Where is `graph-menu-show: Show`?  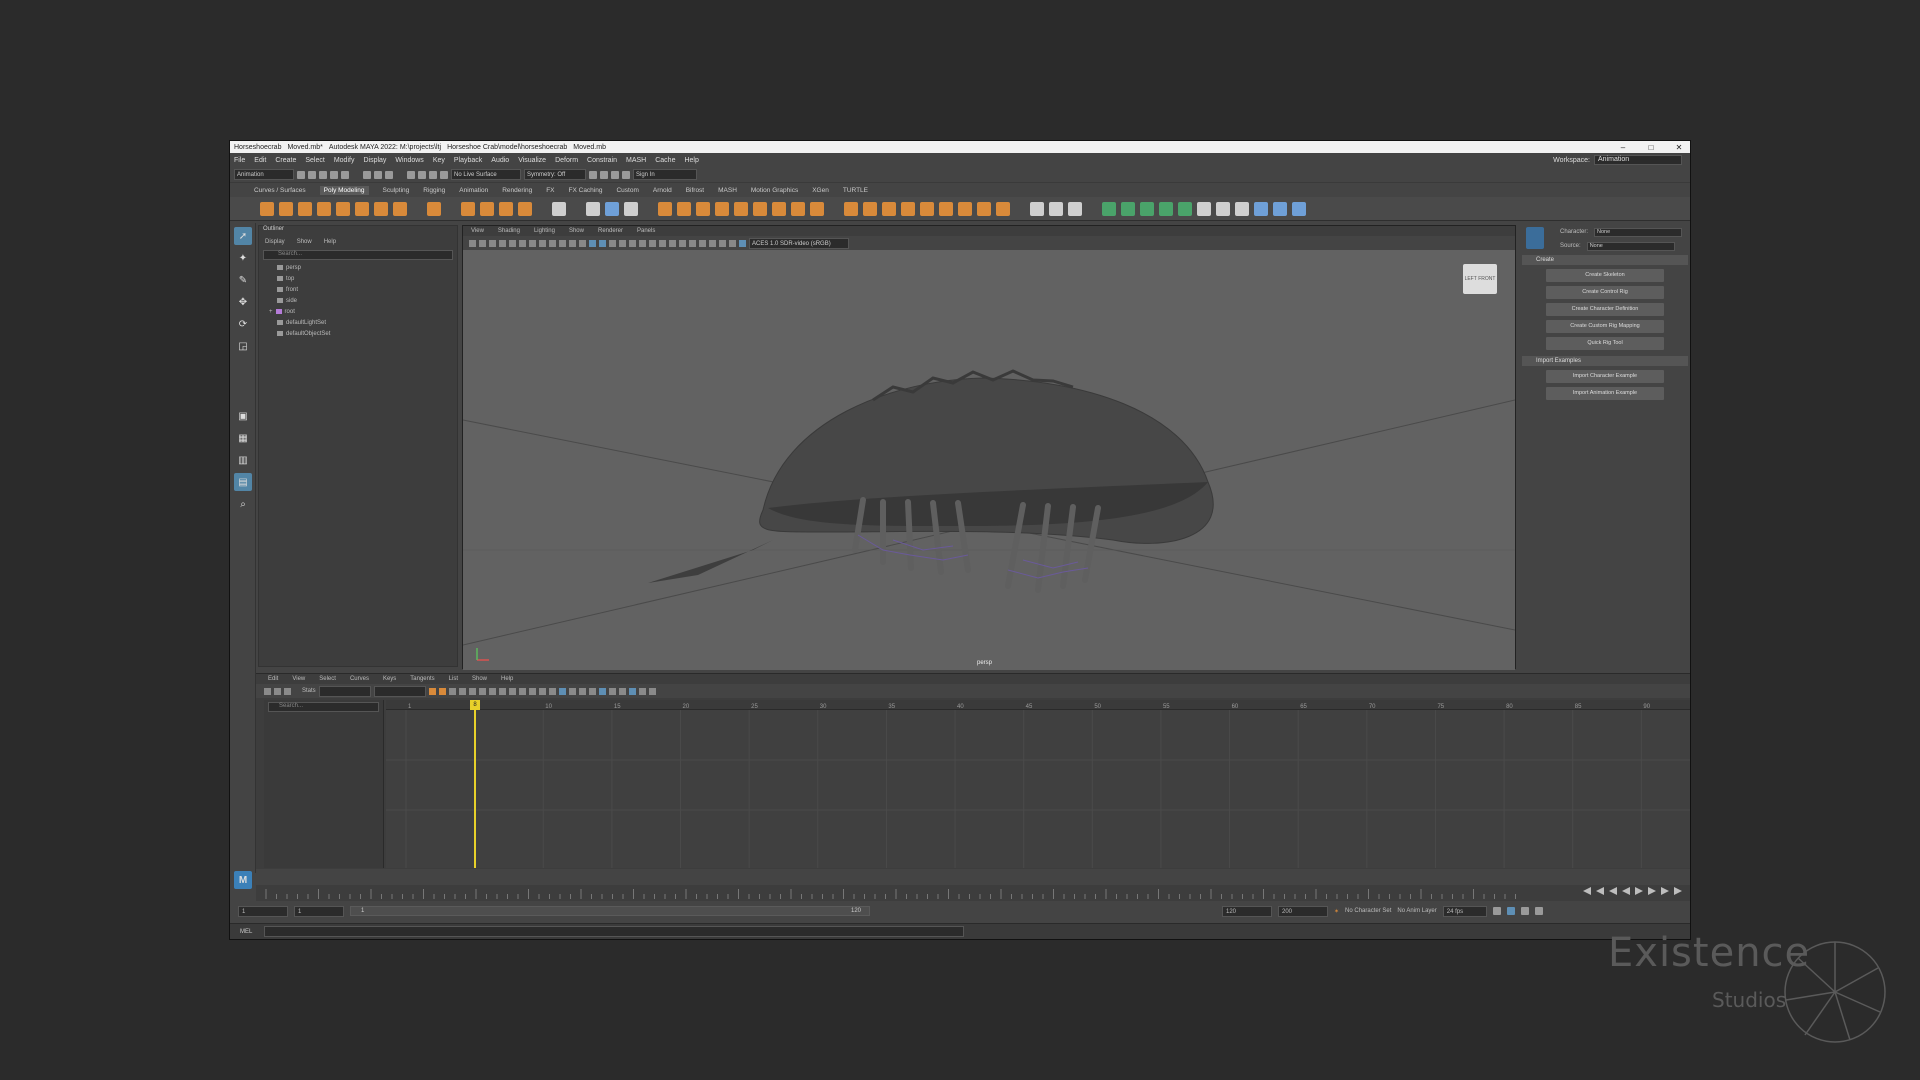 graph-menu-show: Show is located at coordinates (479, 679).